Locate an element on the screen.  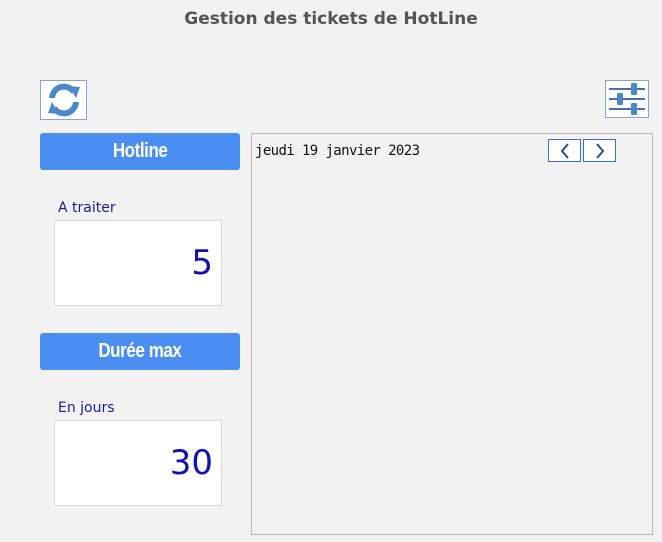
calendar-date: jeudi 19 janvier 2023 is located at coordinates (337, 151).